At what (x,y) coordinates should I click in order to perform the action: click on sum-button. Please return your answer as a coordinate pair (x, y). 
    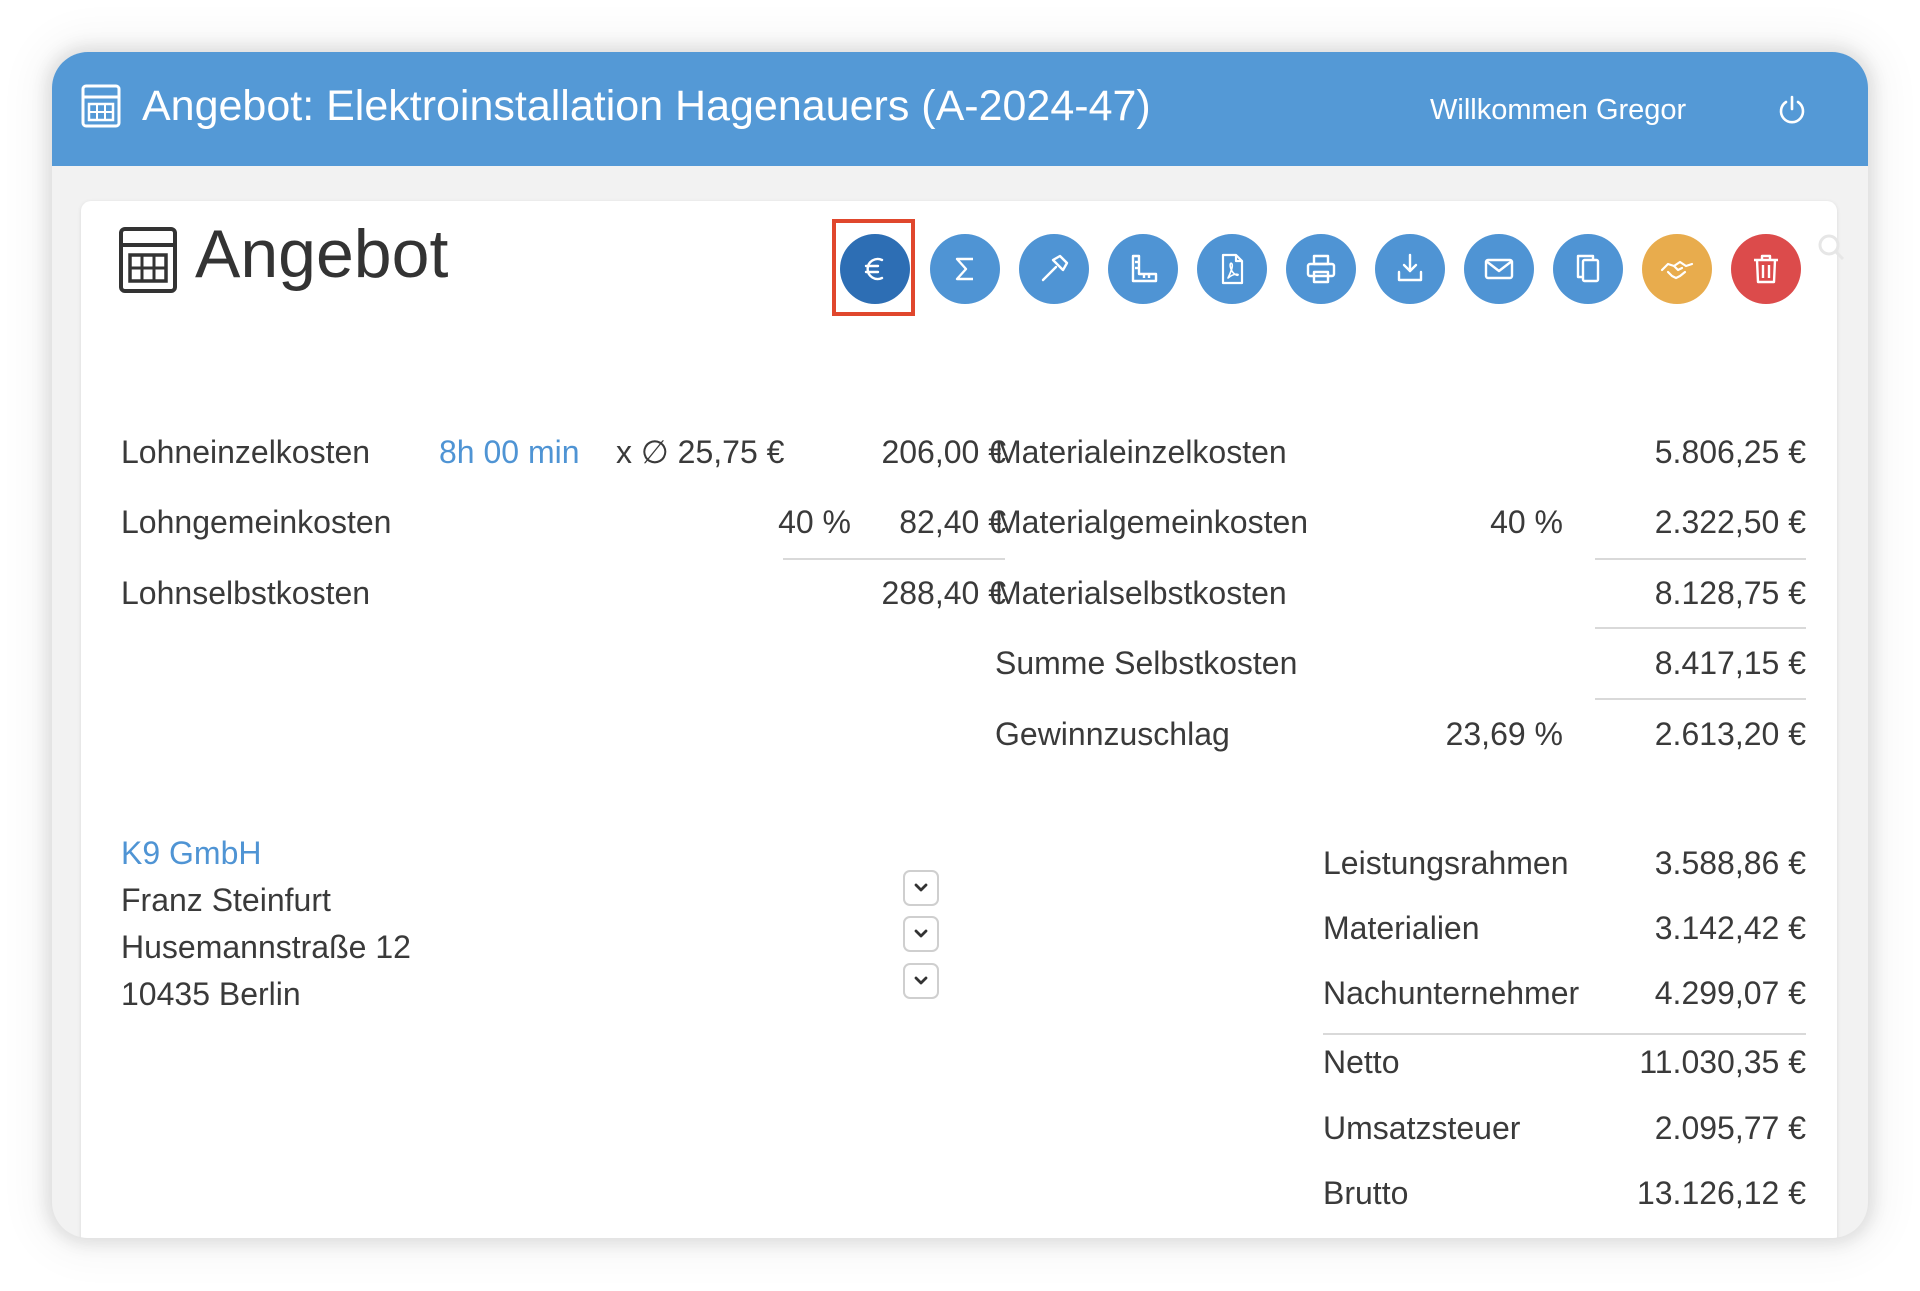
    Looking at the image, I should click on (965, 269).